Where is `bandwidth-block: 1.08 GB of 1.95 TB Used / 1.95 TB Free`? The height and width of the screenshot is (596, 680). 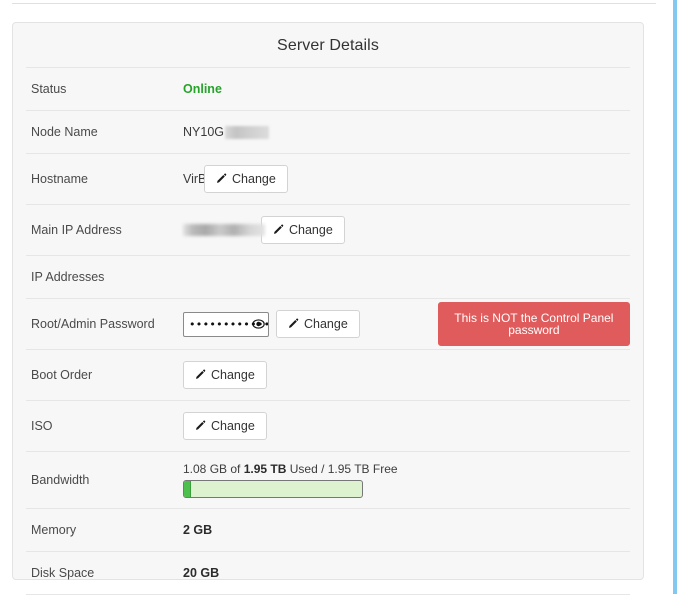 bandwidth-block: 1.08 GB of 1.95 TB Used / 1.95 TB Free is located at coordinates (290, 480).